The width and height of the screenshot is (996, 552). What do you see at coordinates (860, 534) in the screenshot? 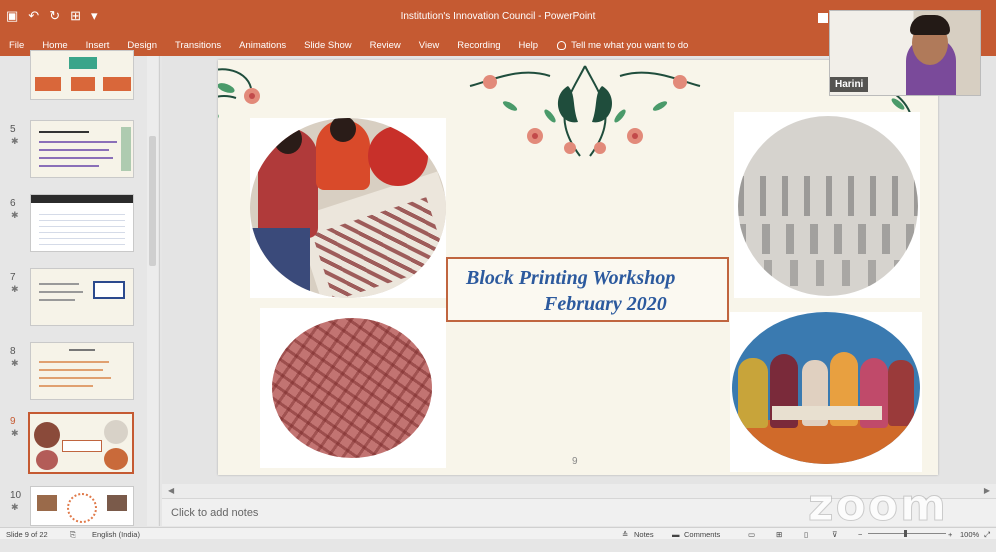
I see `zoom-out-icon: −` at bounding box center [860, 534].